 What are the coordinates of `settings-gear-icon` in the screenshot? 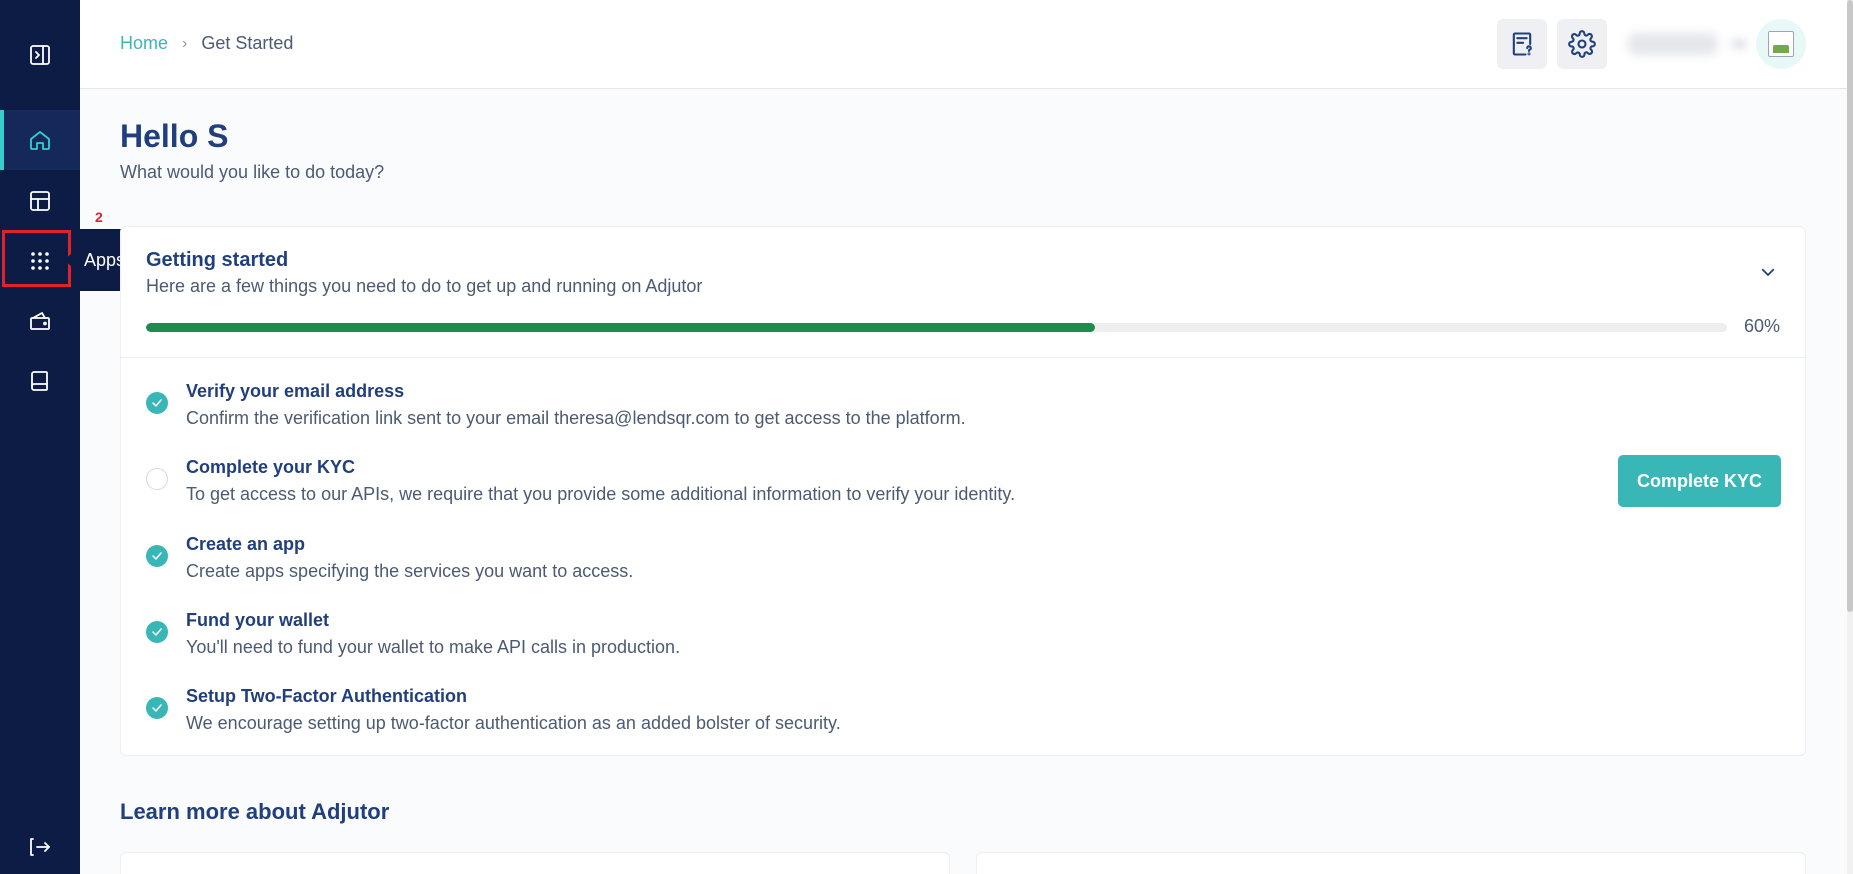 It's located at (1582, 44).